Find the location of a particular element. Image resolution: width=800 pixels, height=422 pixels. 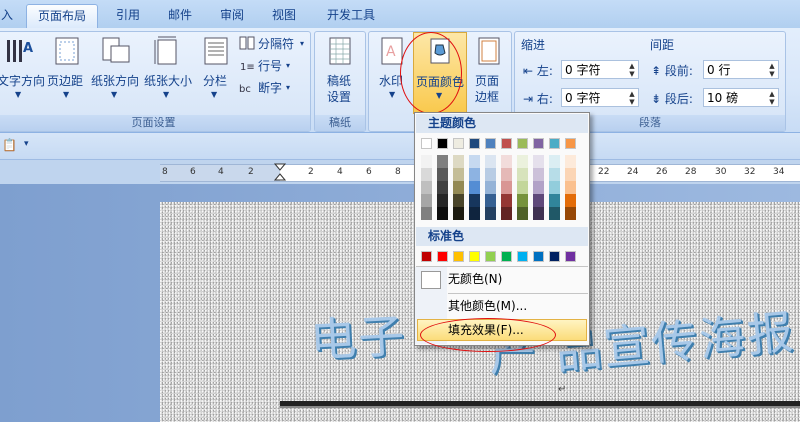

margins-button: 页边距 is located at coordinates (65, 80).